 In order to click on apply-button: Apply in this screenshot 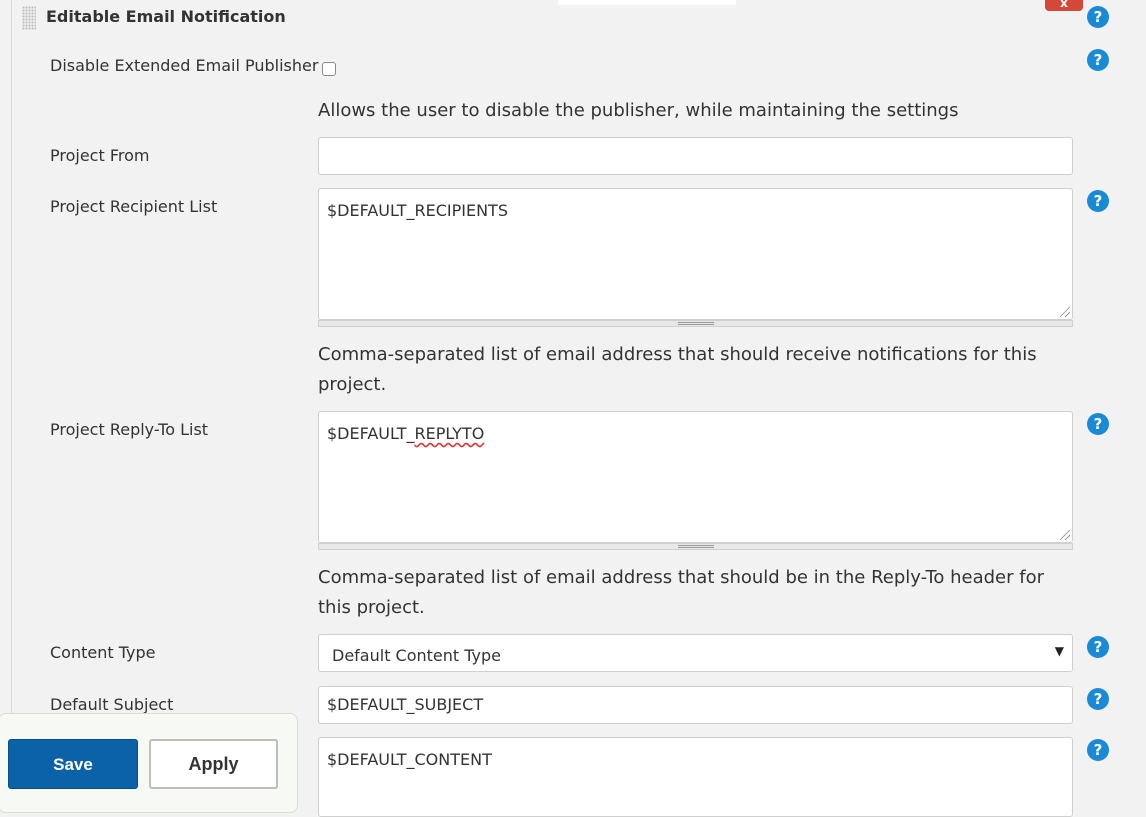, I will do `click(213, 764)`.